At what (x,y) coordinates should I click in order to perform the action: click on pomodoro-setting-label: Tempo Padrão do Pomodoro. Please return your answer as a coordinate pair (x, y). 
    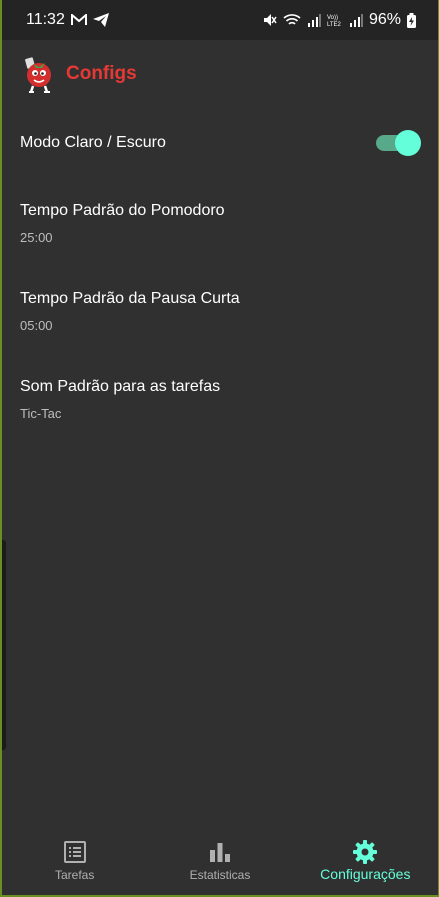
    Looking at the image, I should click on (122, 210).